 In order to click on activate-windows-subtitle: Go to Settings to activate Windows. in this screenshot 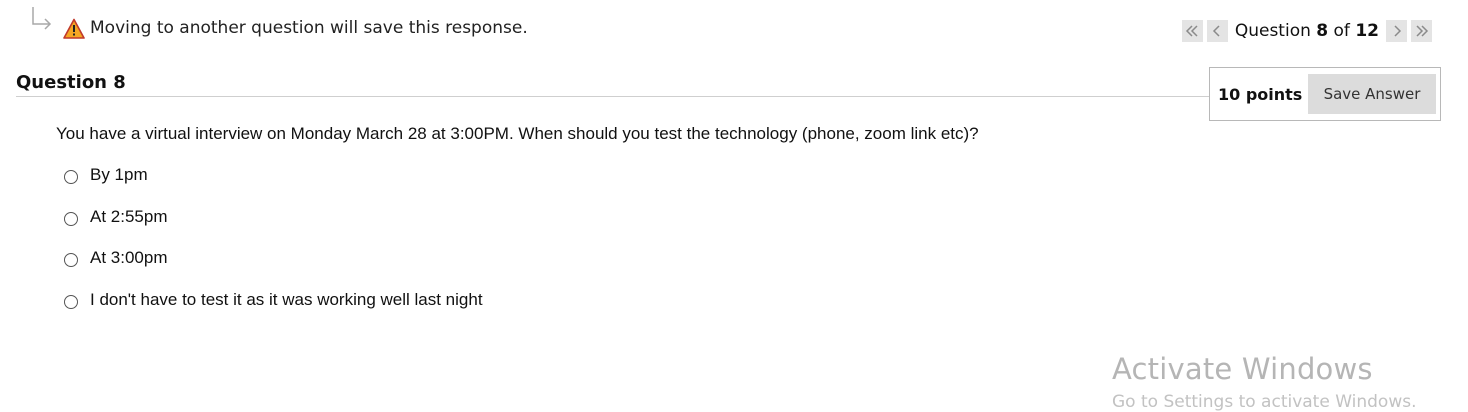, I will do `click(1264, 402)`.